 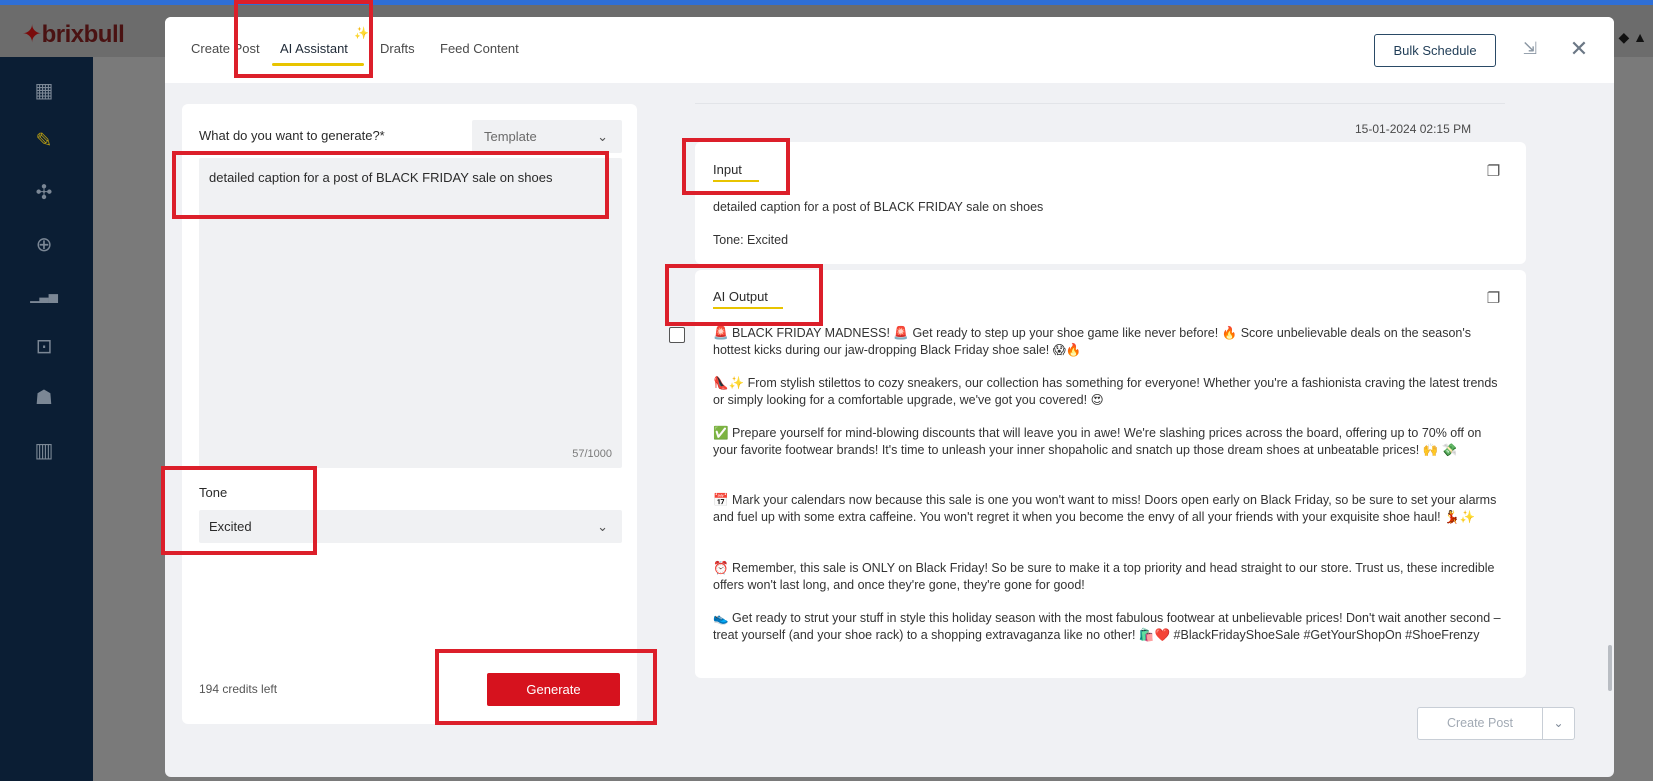 I want to click on select-output-checkbox, so click(x=677, y=335).